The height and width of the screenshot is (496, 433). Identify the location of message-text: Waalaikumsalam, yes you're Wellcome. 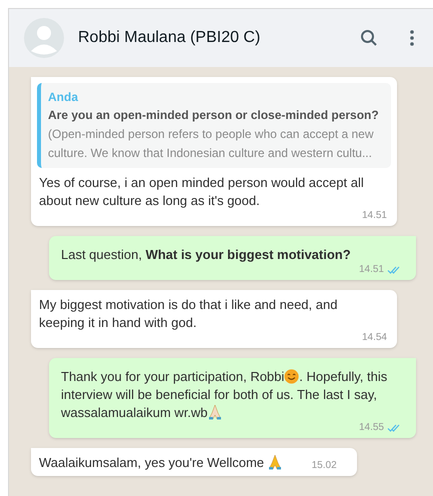
(160, 463).